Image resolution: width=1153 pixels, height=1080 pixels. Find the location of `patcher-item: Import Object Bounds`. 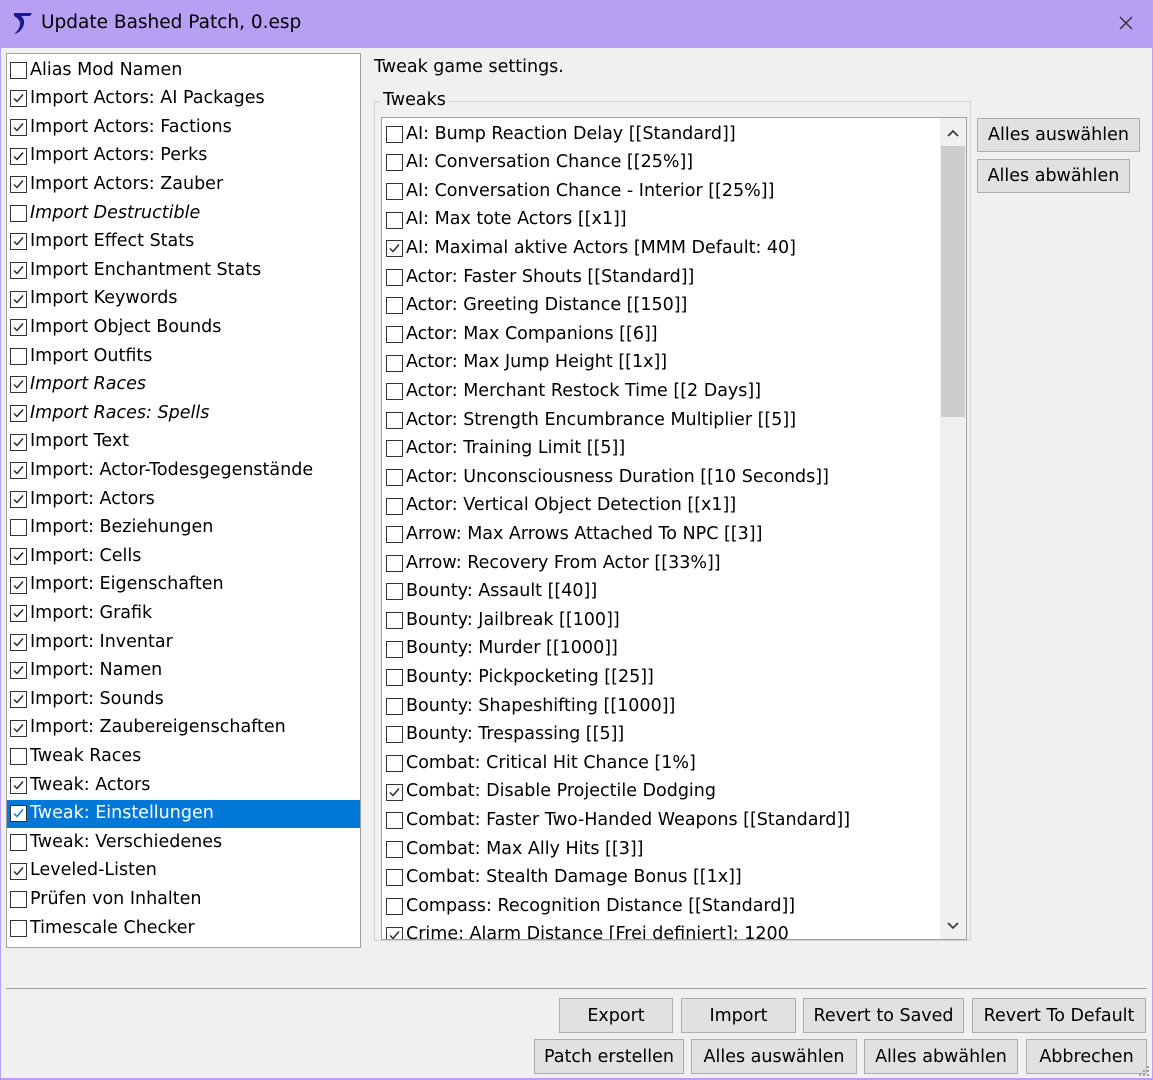

patcher-item: Import Object Bounds is located at coordinates (183, 327).